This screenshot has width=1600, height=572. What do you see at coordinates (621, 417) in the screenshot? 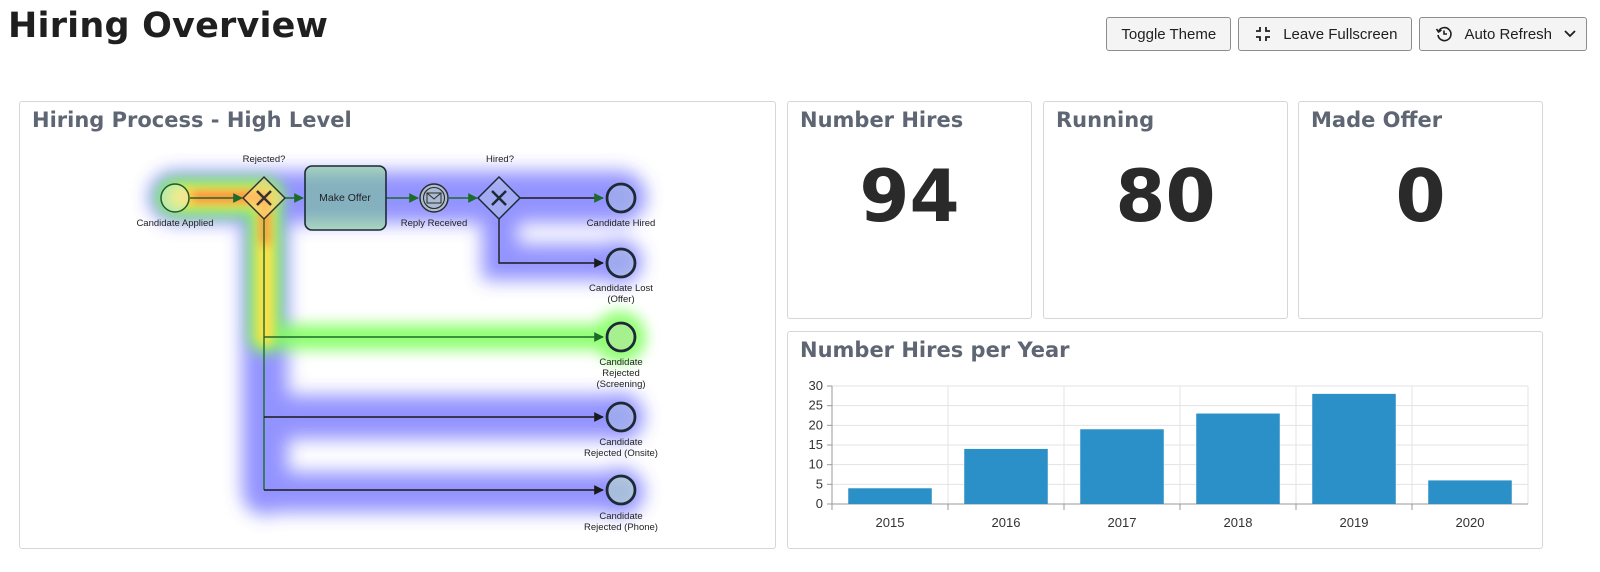
I see `end-event-rejected-onsite` at bounding box center [621, 417].